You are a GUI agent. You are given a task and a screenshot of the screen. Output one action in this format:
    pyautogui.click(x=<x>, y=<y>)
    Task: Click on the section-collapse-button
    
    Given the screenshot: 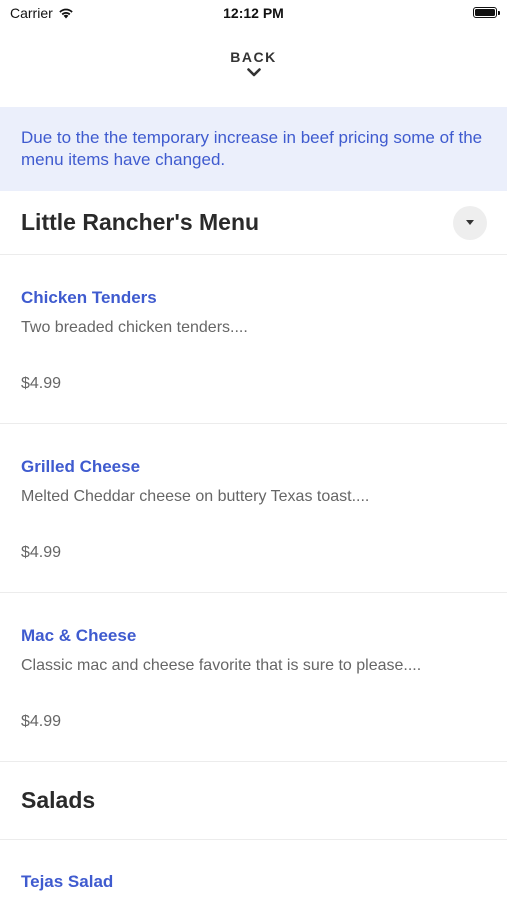 What is the action you would take?
    pyautogui.click(x=470, y=222)
    